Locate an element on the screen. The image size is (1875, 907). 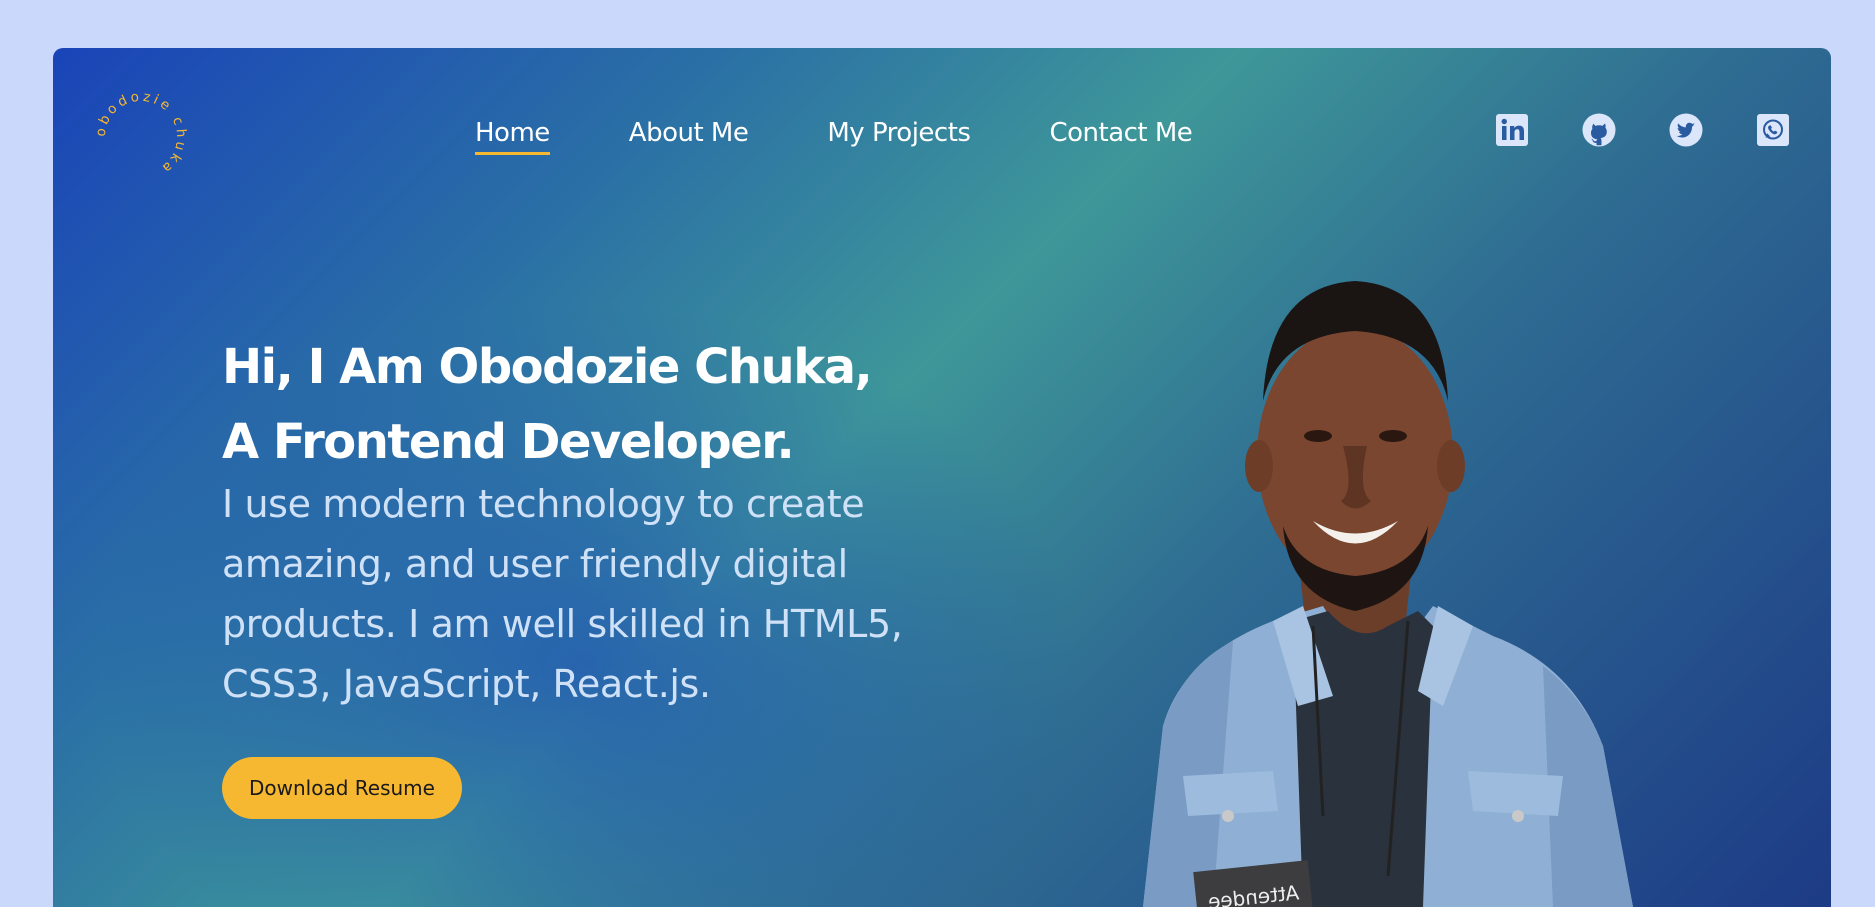
circular-logo: obodozie chuka is located at coordinates (140, 136).